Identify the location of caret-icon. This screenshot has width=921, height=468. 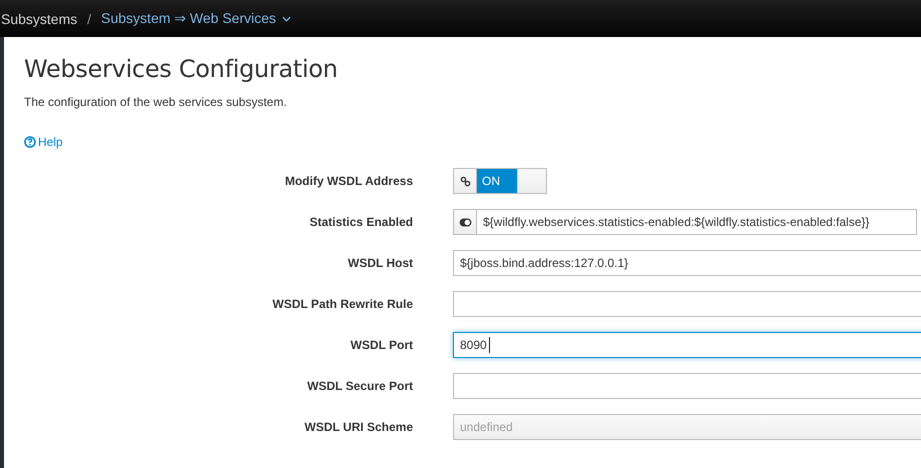
(287, 19).